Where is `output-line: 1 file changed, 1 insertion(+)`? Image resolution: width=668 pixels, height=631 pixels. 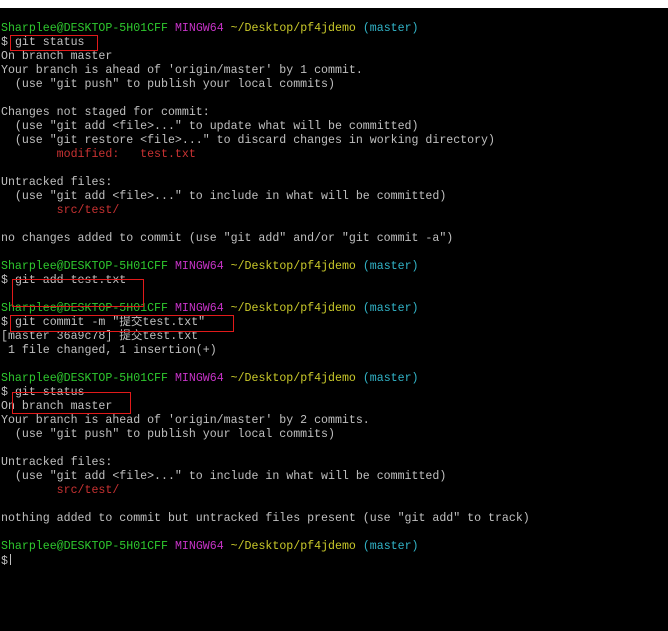 output-line: 1 file changed, 1 insertion(+) is located at coordinates (109, 350).